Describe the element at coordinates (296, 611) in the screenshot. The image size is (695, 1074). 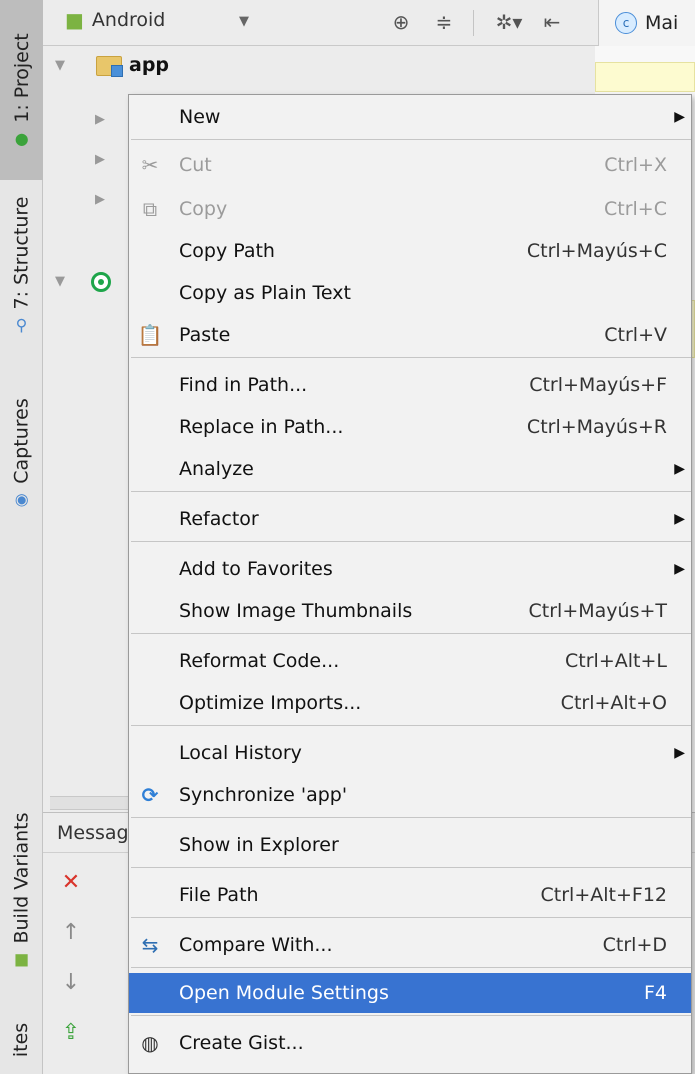
I see `menu-item-label: Show Image Thumbnails` at that location.